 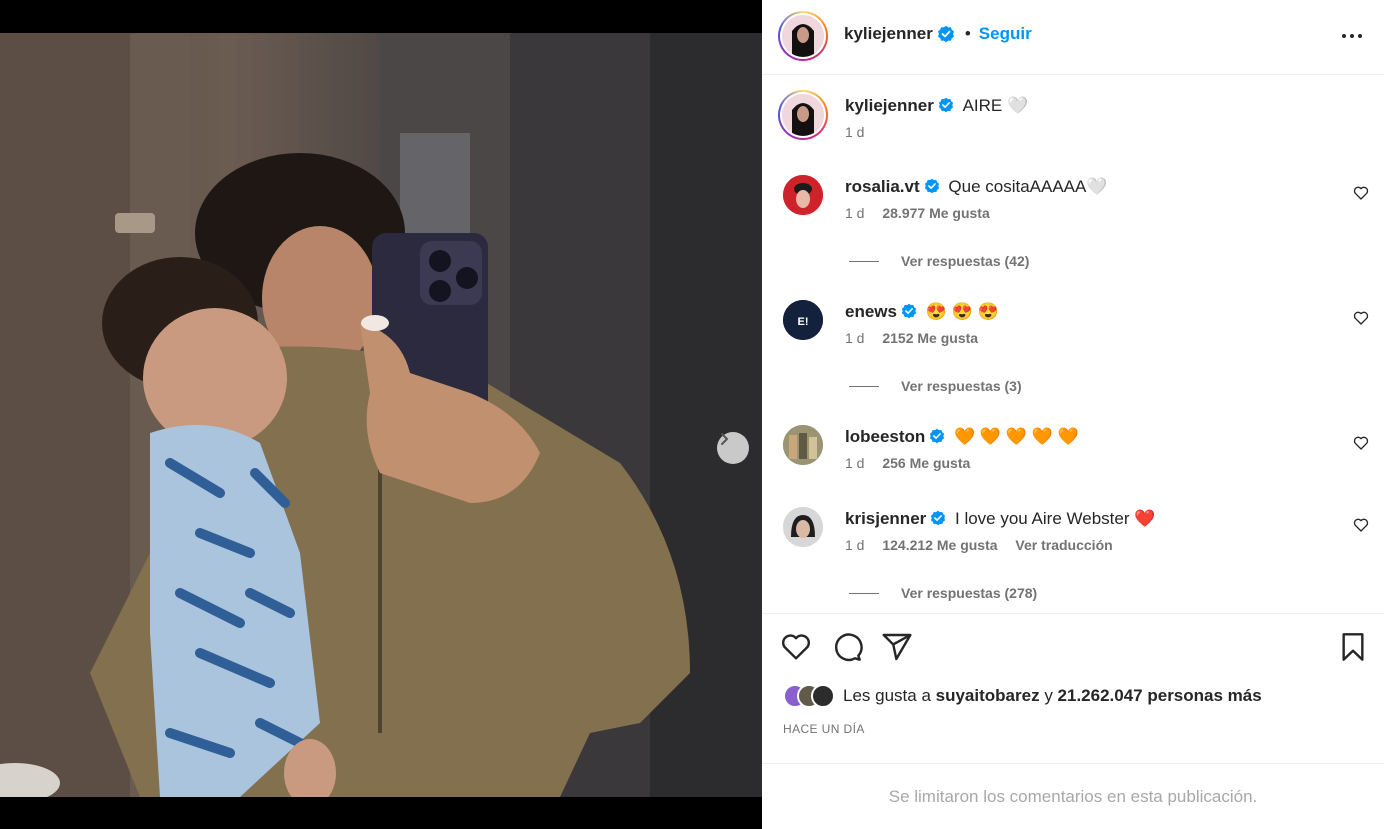 I want to click on comment-emoji: 🤍, so click(x=1097, y=186).